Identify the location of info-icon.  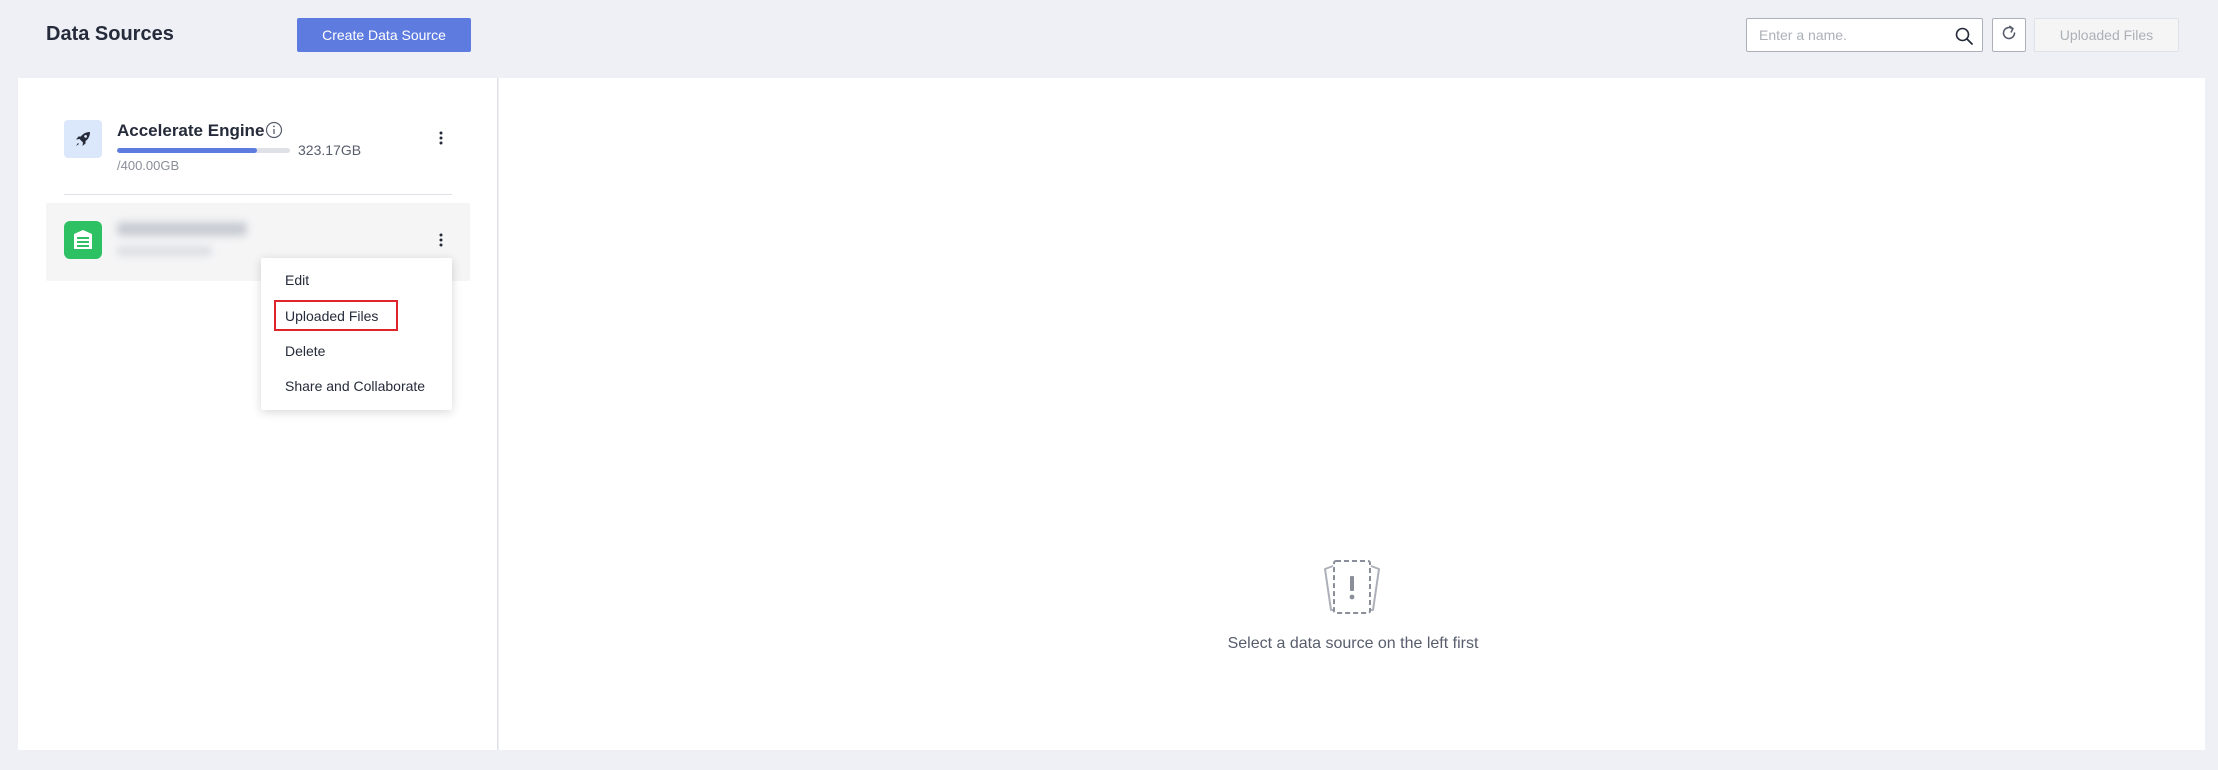
(274, 130).